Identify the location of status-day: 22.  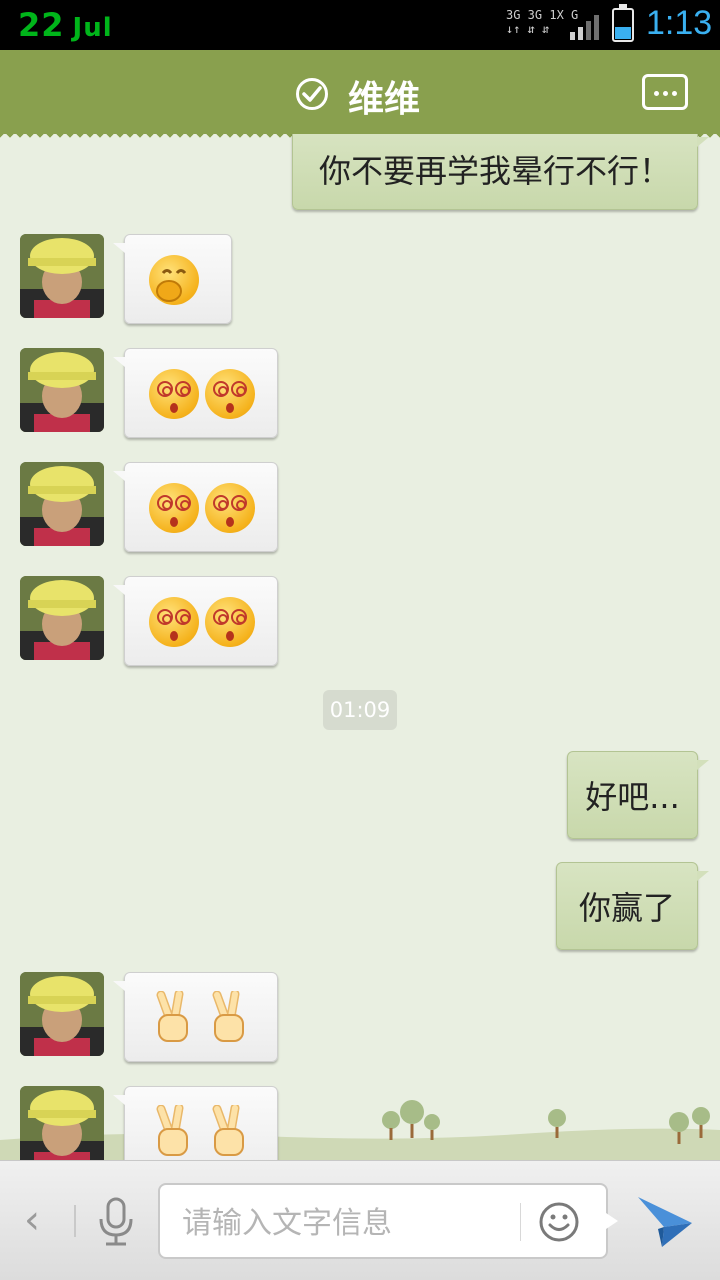
(41, 25).